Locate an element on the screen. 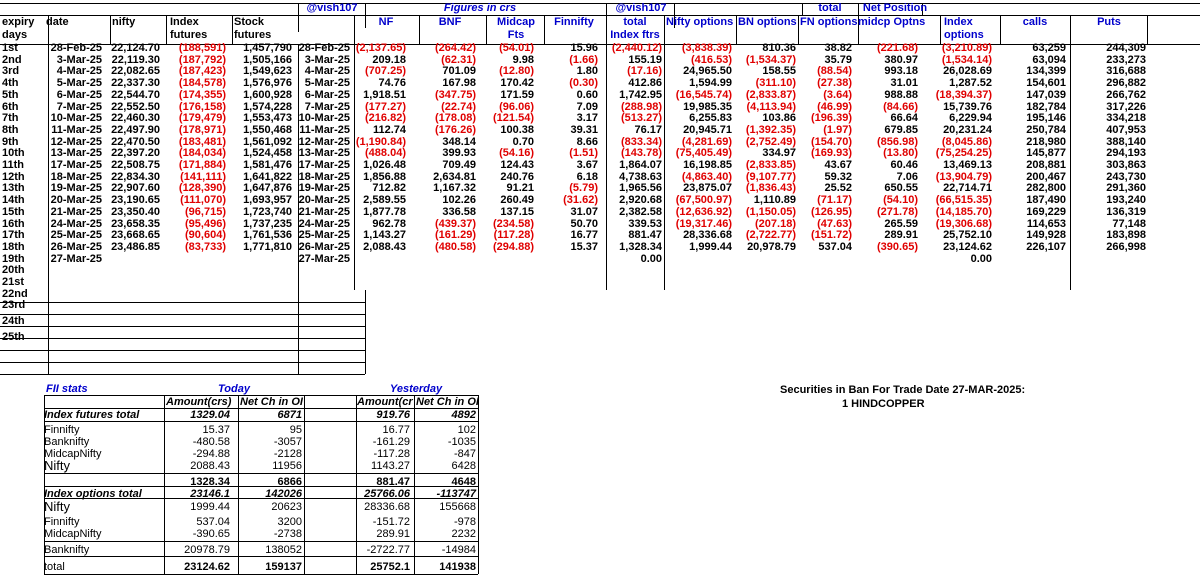 The image size is (1200, 577). row-4-bnopt: (311.10) is located at coordinates (775, 83).